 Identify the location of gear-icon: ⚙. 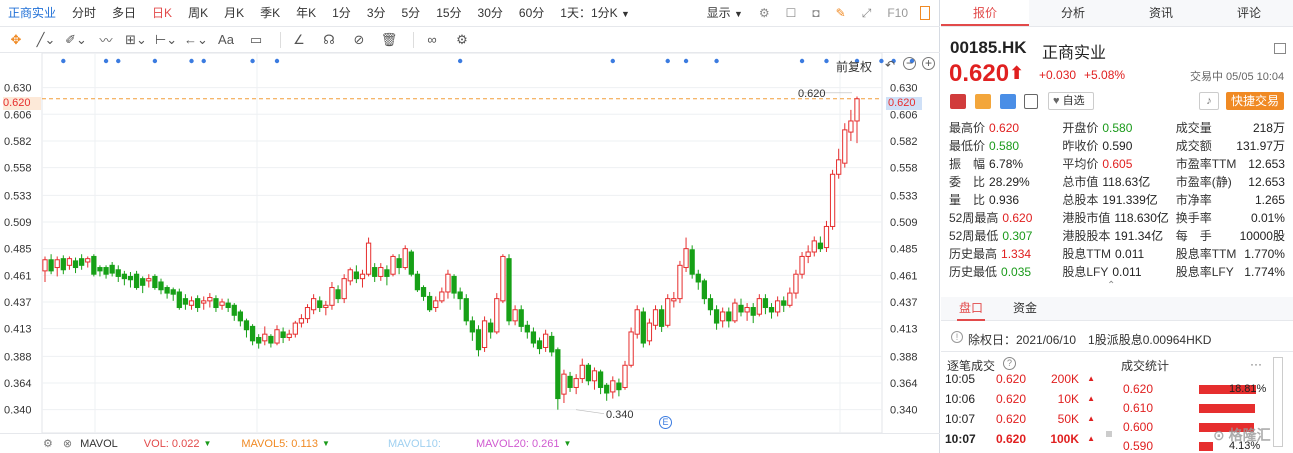
(48, 443).